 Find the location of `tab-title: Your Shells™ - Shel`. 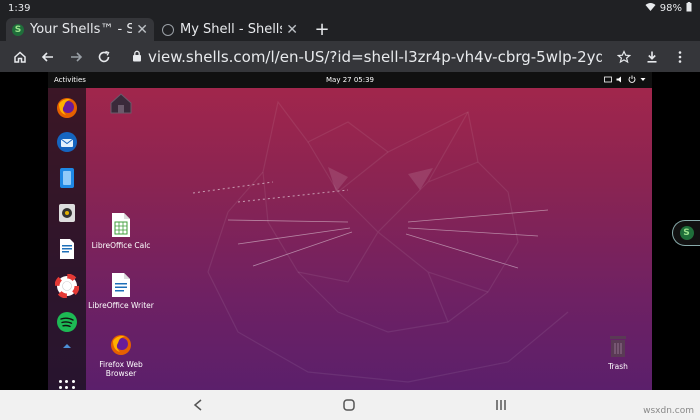

tab-title: Your Shells™ - Shel is located at coordinates (81, 29).